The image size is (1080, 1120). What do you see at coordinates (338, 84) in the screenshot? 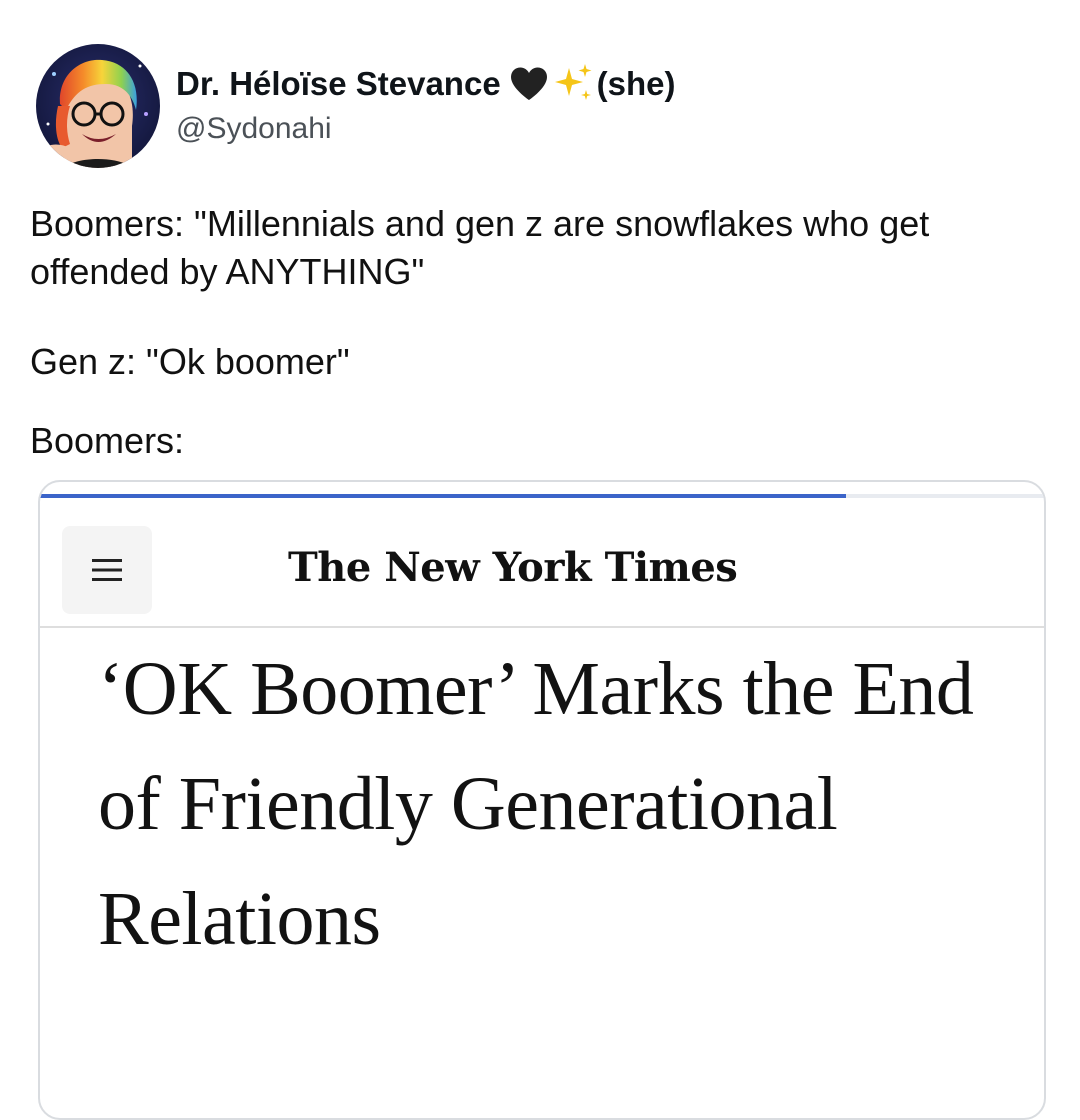
I see `display-name: Dr. Héloïse Stevance` at bounding box center [338, 84].